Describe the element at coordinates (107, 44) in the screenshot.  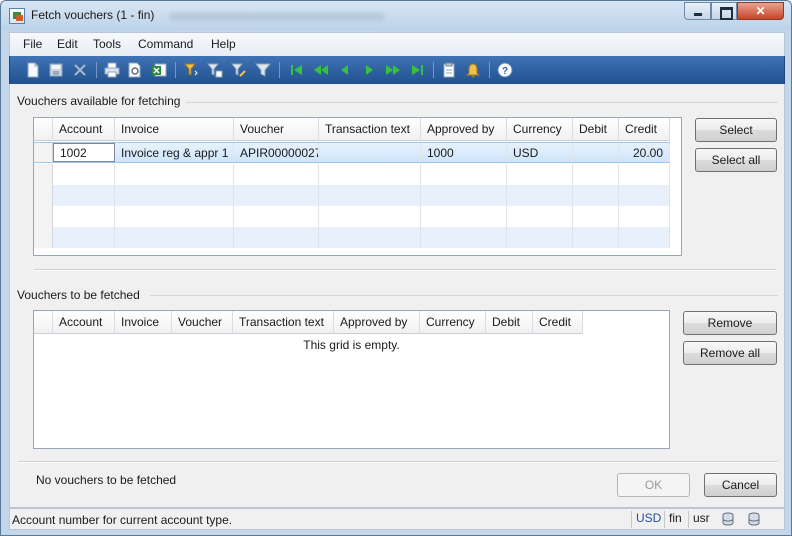
I see `menu-tools: Tools` at that location.